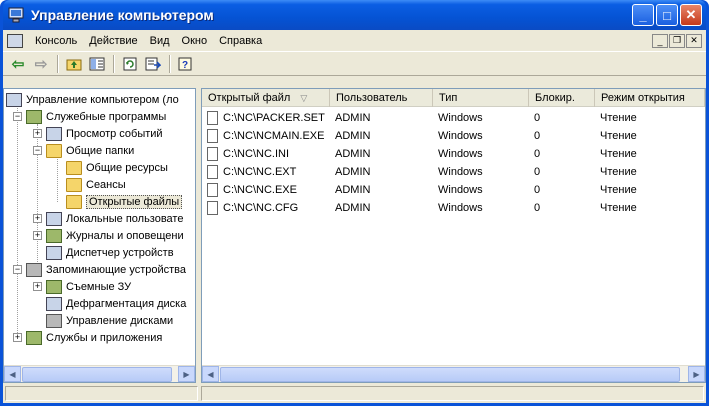 The height and width of the screenshot is (406, 709). I want to click on menu-window: Окно, so click(195, 41).